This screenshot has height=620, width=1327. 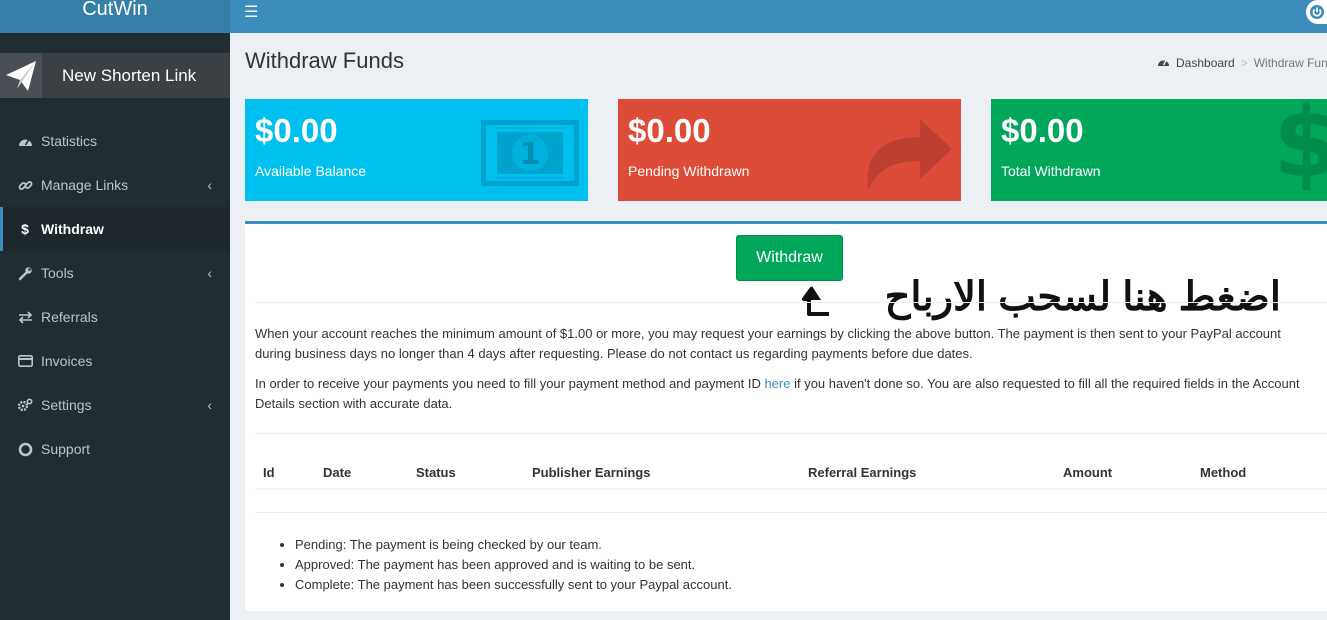 I want to click on sidebar-item-label: Settings, so click(x=66, y=405).